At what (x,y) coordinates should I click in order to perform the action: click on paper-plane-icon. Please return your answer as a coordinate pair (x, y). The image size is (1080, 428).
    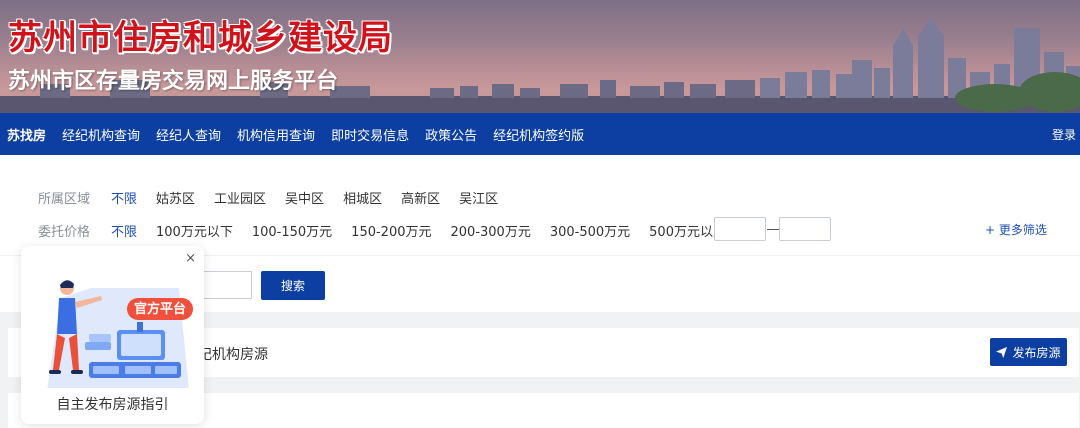
    Looking at the image, I should click on (1002, 352).